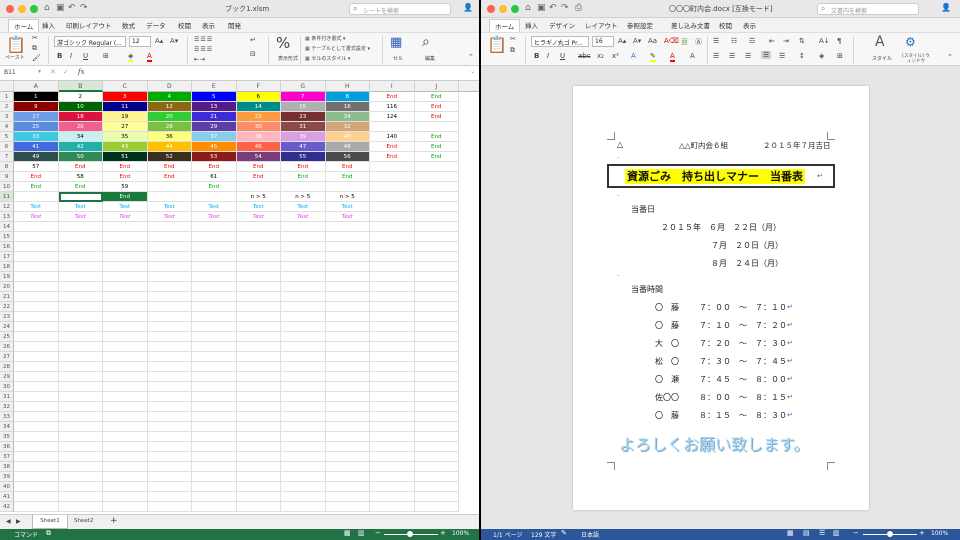  Describe the element at coordinates (80, 137) in the screenshot. I see `cell: 34` at that location.